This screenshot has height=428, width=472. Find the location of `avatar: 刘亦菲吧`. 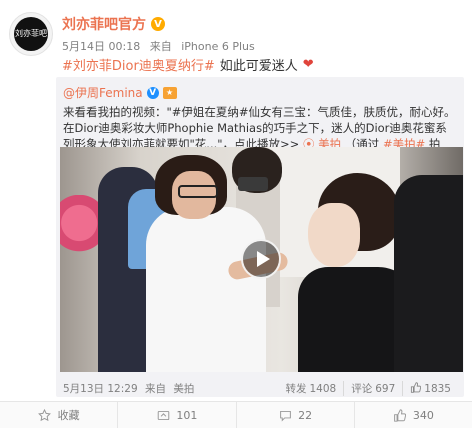

avatar: 刘亦菲吧 is located at coordinates (31, 34).